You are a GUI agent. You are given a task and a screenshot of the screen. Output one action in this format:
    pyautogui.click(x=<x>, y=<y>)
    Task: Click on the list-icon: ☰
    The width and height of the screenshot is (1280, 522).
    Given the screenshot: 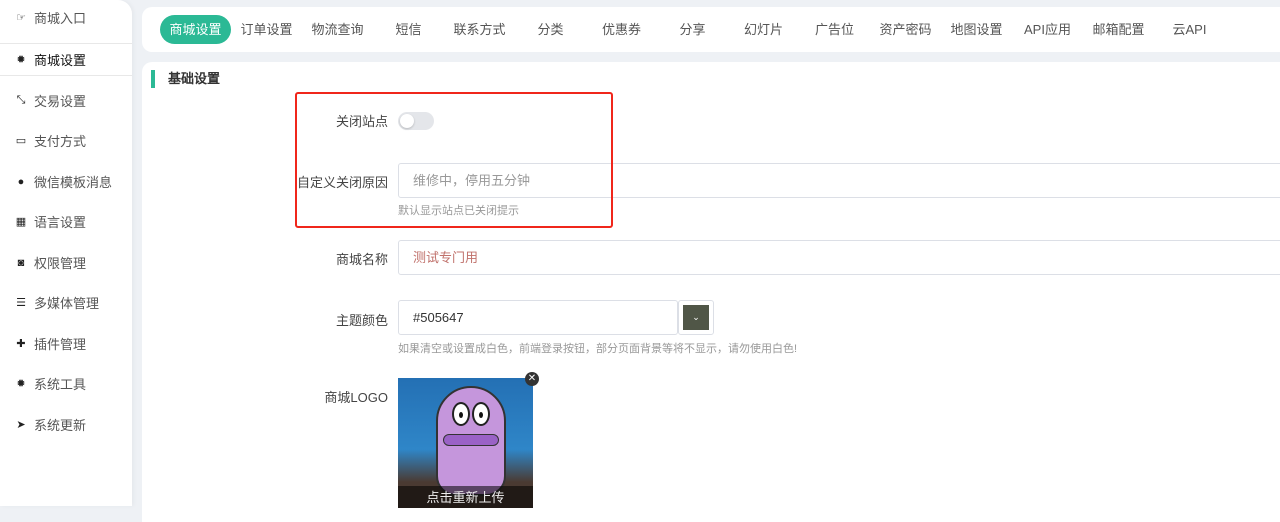 What is the action you would take?
    pyautogui.click(x=21, y=303)
    